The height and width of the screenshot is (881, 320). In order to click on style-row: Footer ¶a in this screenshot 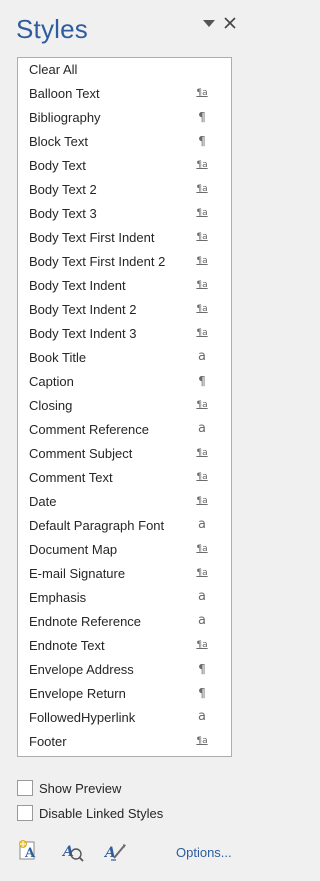, I will do `click(124, 742)`.